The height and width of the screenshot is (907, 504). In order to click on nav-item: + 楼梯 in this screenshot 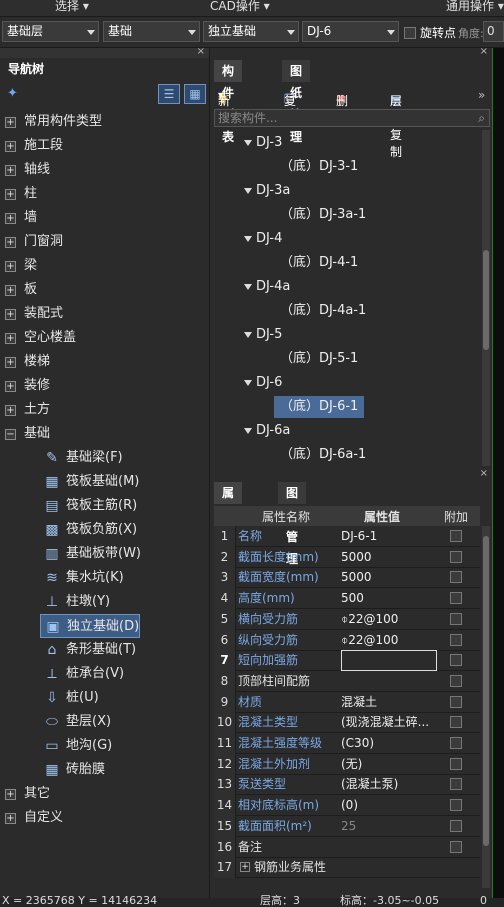, I will do `click(104, 362)`.